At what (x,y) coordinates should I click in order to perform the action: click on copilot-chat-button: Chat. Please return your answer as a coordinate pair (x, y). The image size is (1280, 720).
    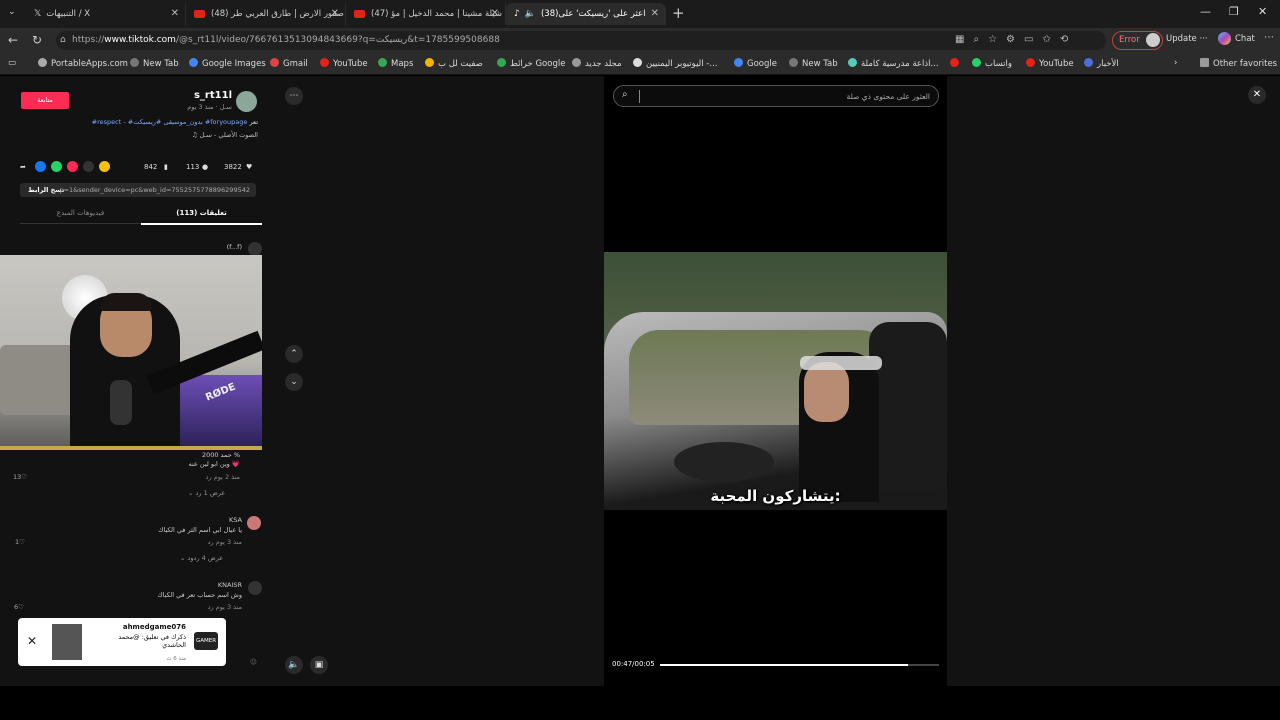
    Looking at the image, I should click on (1236, 38).